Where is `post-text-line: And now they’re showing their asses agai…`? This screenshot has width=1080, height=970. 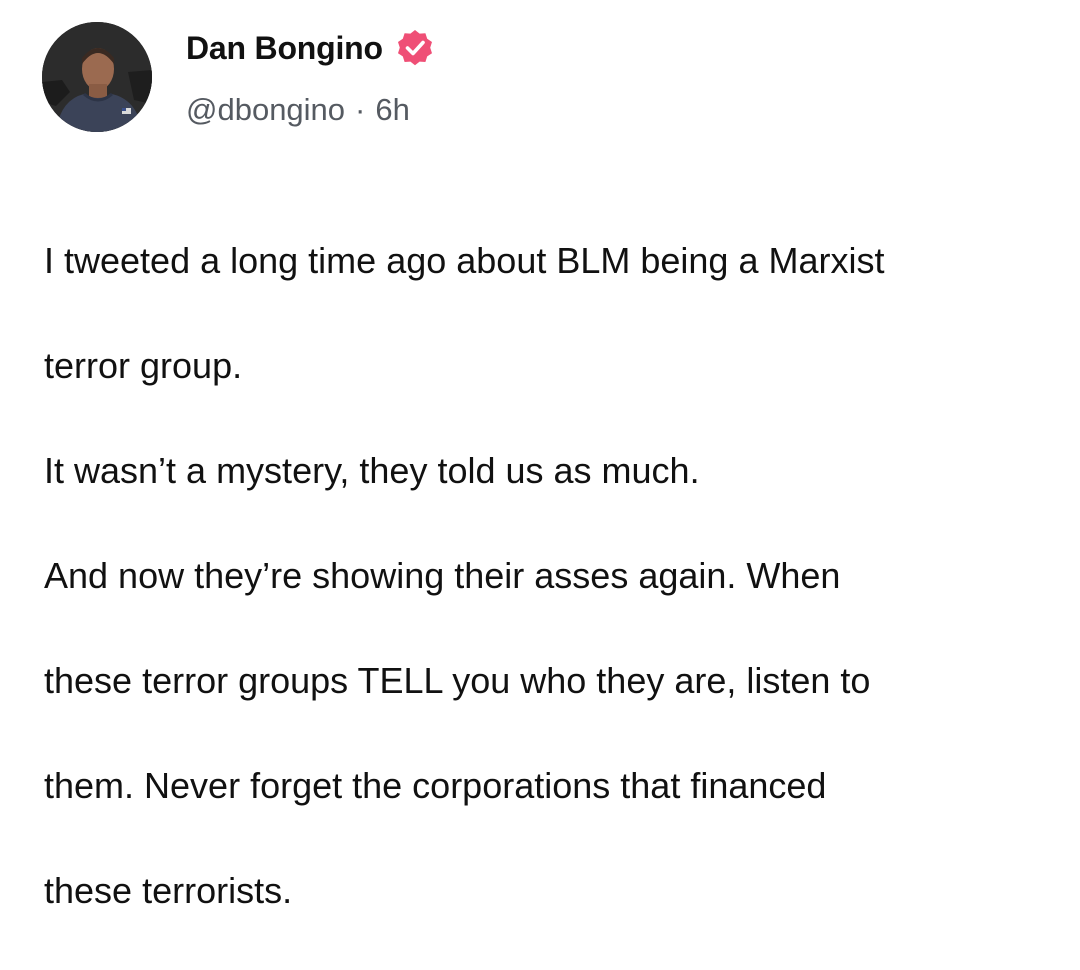
post-text-line: And now they’re showing their asses agai… is located at coordinates (442, 575).